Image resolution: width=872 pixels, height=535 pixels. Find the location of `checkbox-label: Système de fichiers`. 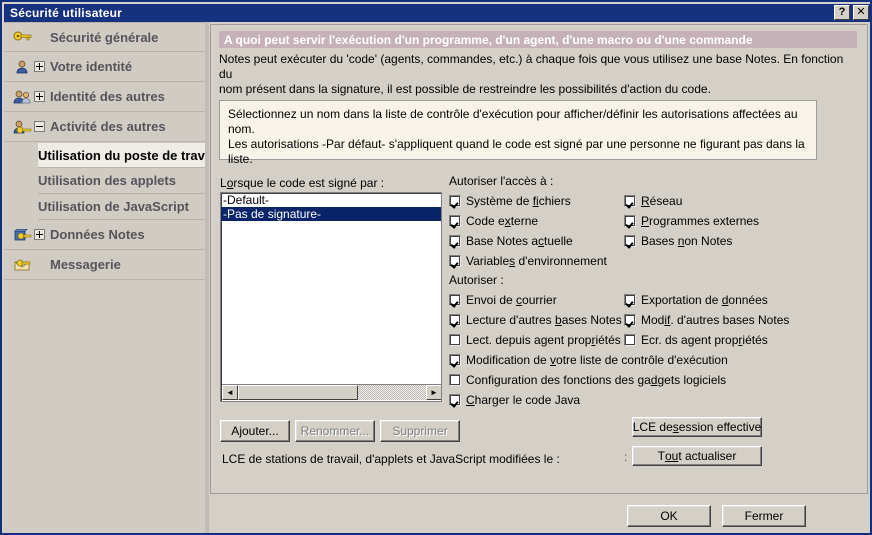

checkbox-label: Système de fichiers is located at coordinates (518, 201).